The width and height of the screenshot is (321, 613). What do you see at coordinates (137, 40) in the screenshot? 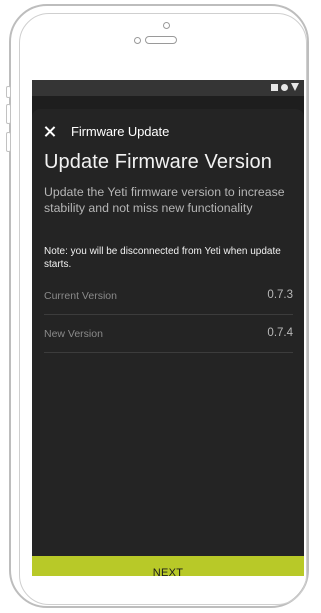
I see `sensor-icon` at bounding box center [137, 40].